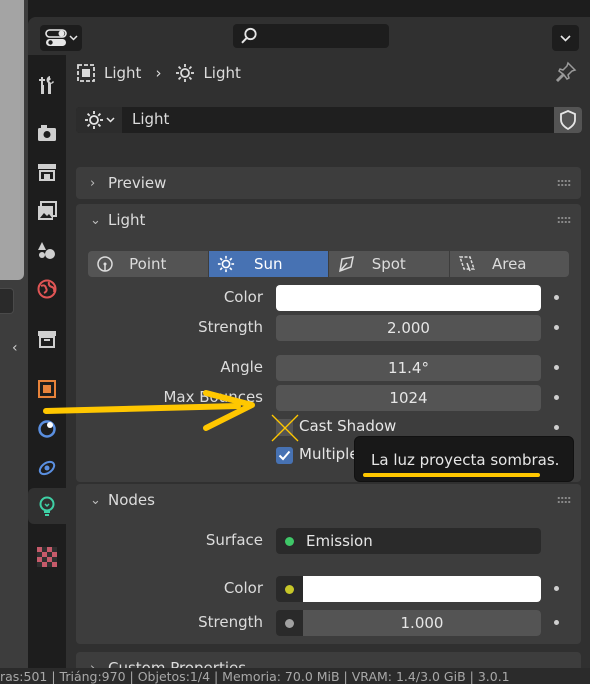  I want to click on breadcrumb: Light › Light, so click(158, 73).